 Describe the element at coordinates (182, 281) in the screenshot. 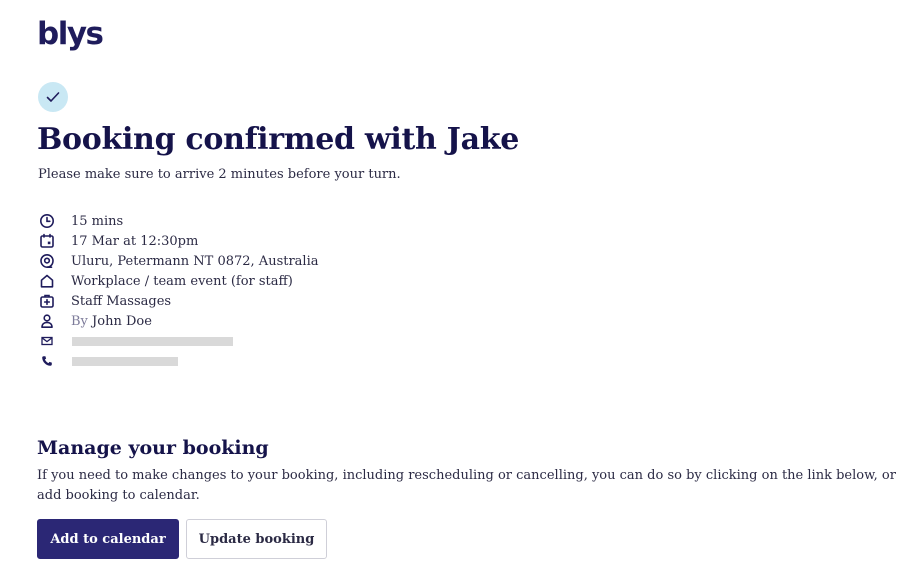

I see `venue-text: Workplace / team event (for staff)` at that location.